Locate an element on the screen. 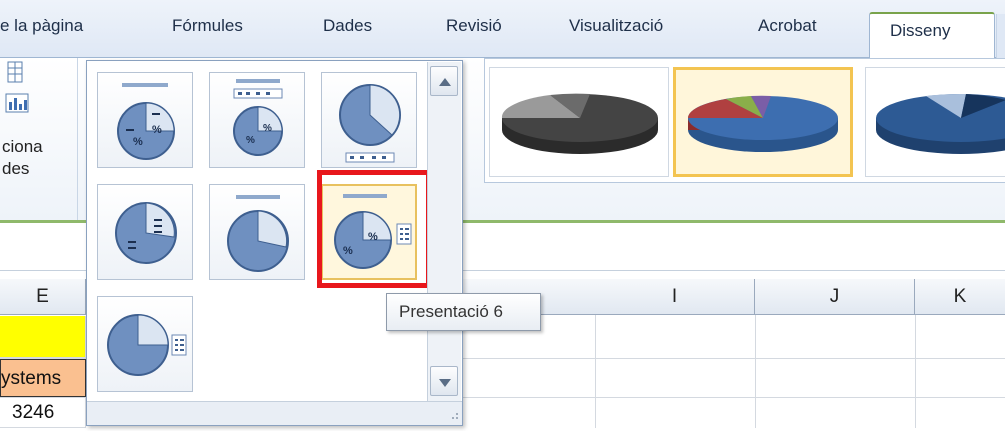  colorful-pie-3d-icon is located at coordinates (763, 123).